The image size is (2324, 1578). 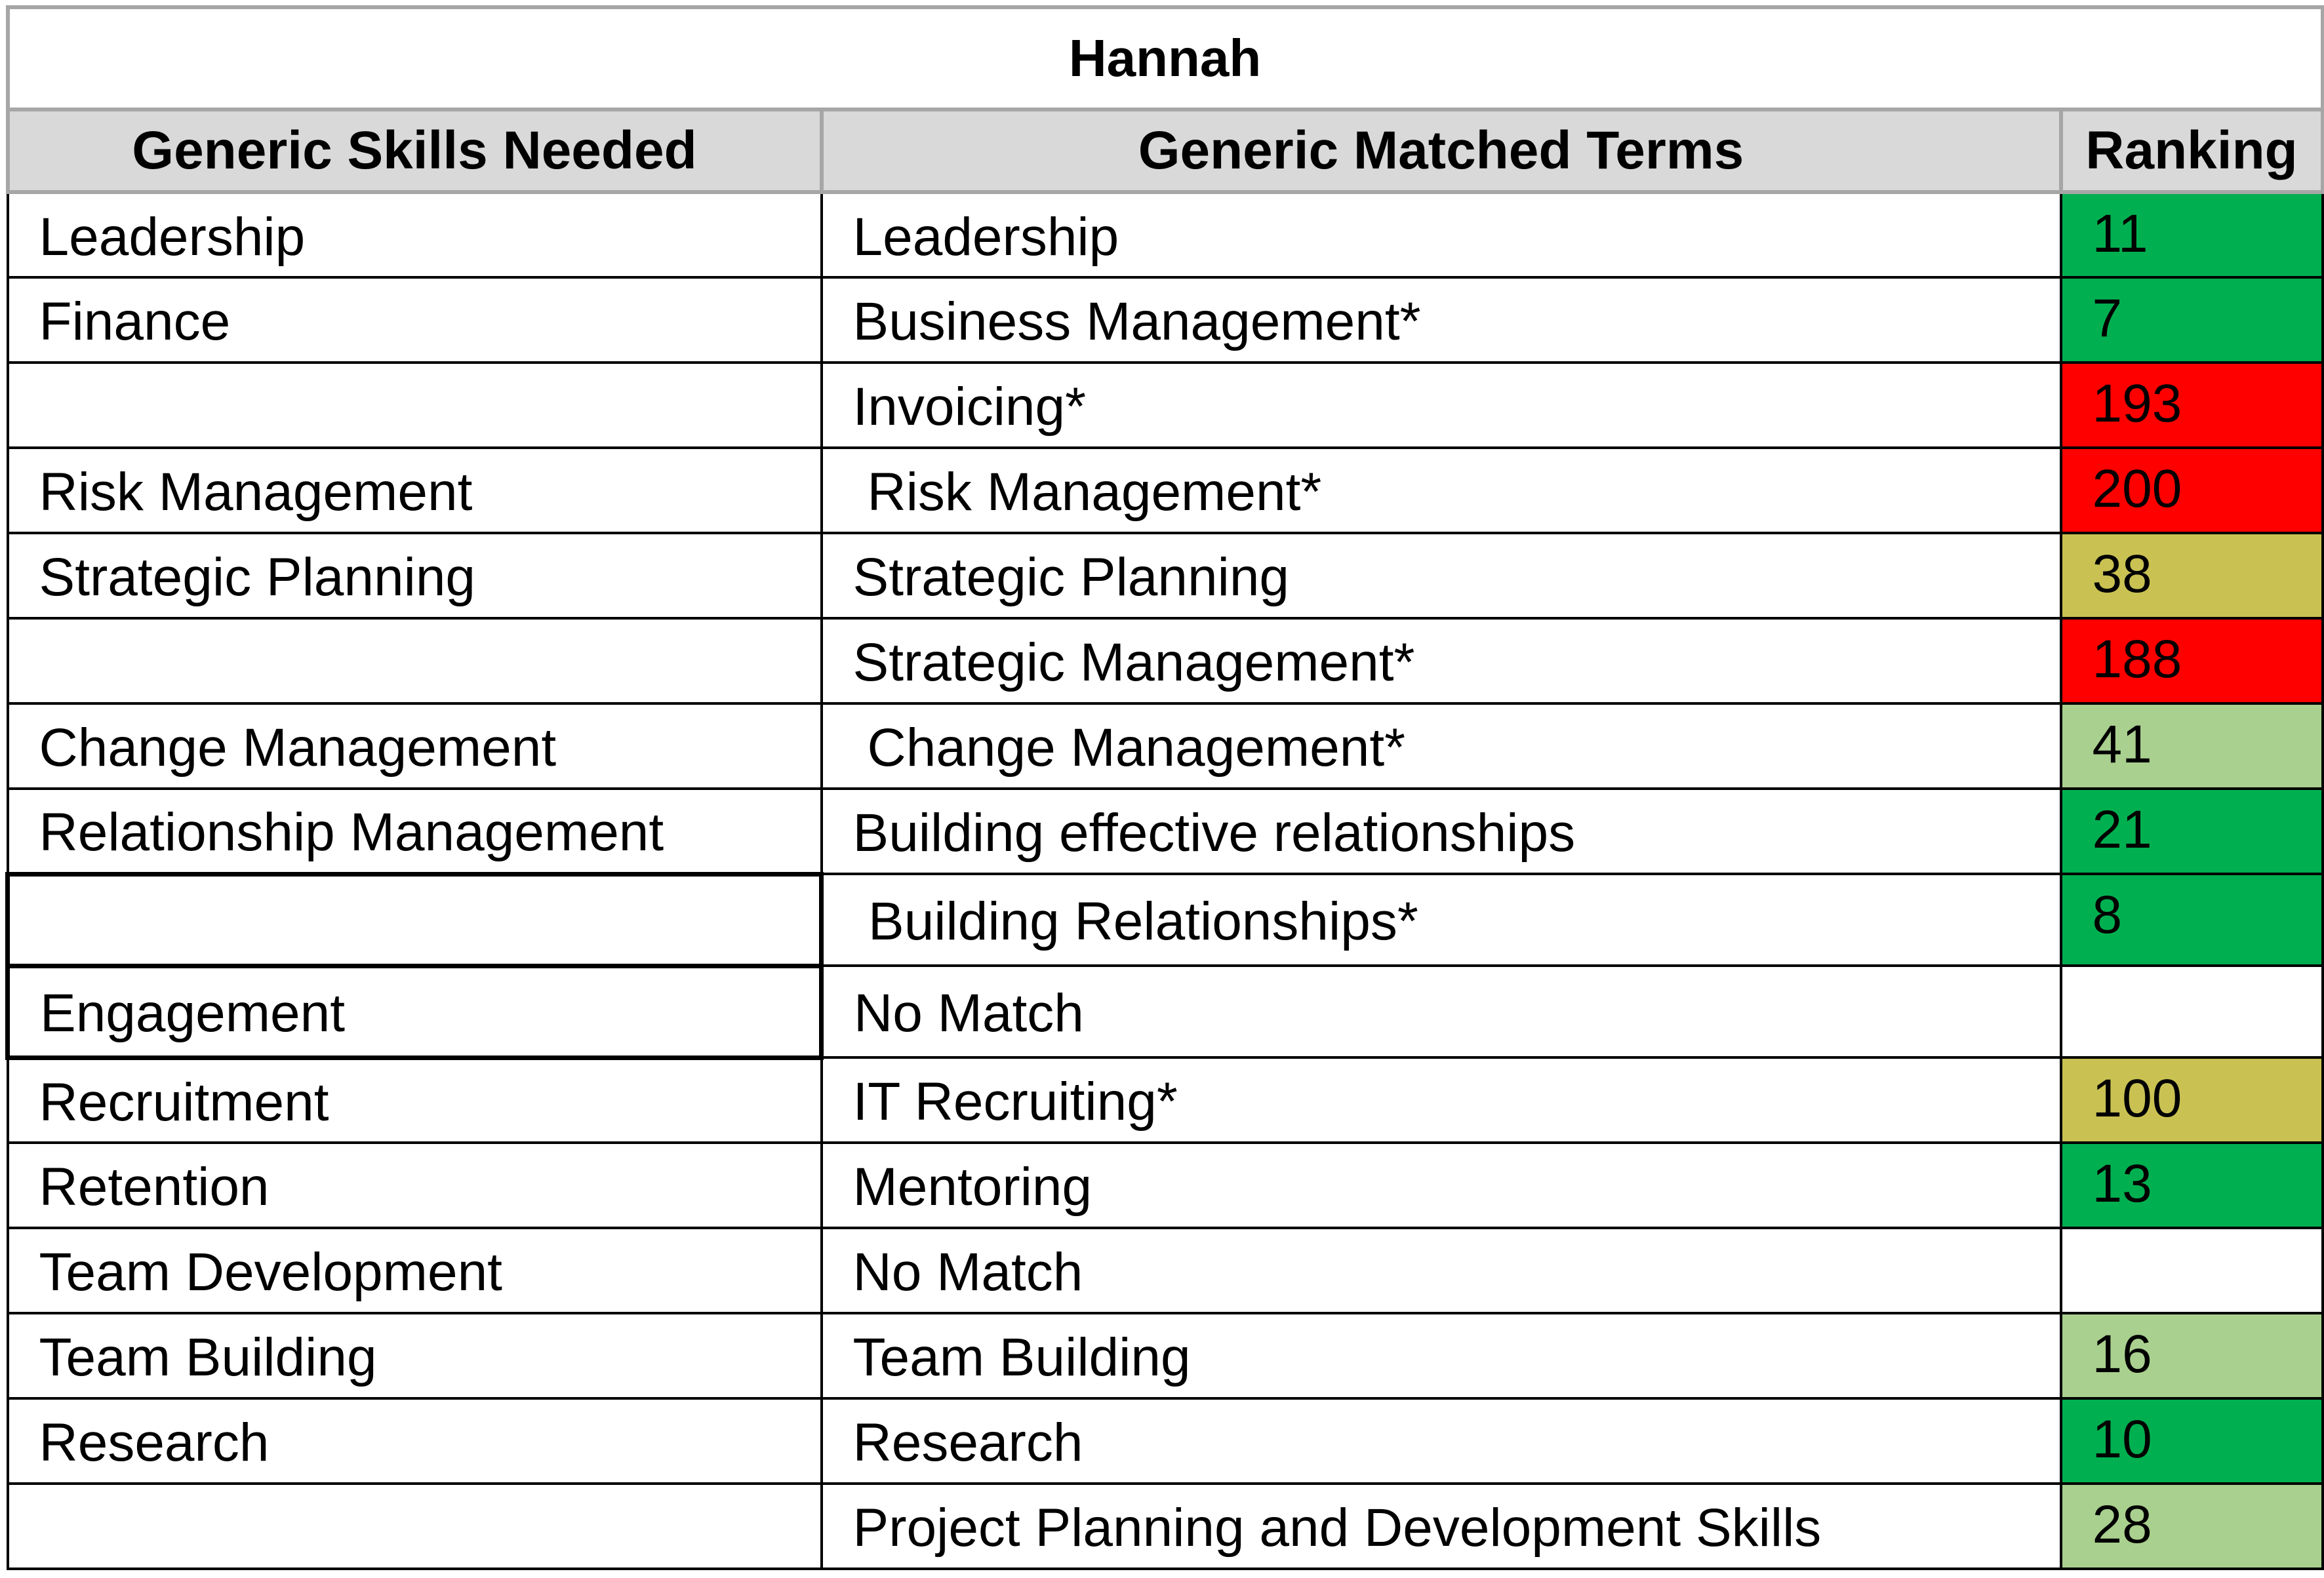 I want to click on header-generic-matched-terms: Generic Matched Terms, so click(x=1441, y=151).